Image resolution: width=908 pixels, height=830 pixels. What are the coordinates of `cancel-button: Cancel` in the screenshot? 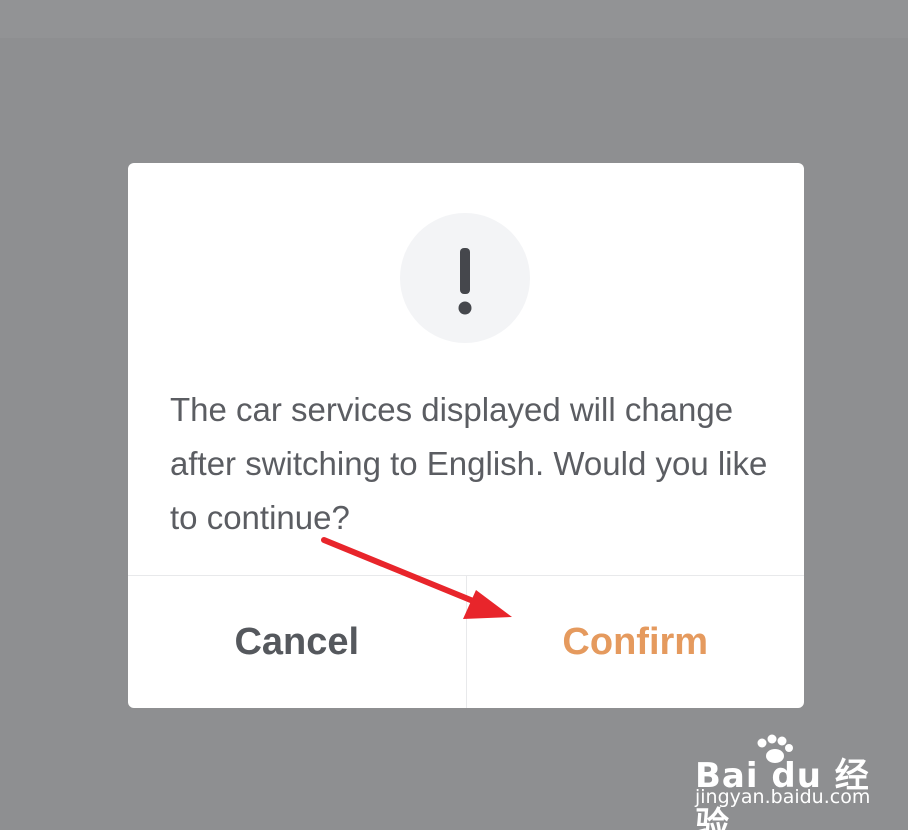 It's located at (297, 642).